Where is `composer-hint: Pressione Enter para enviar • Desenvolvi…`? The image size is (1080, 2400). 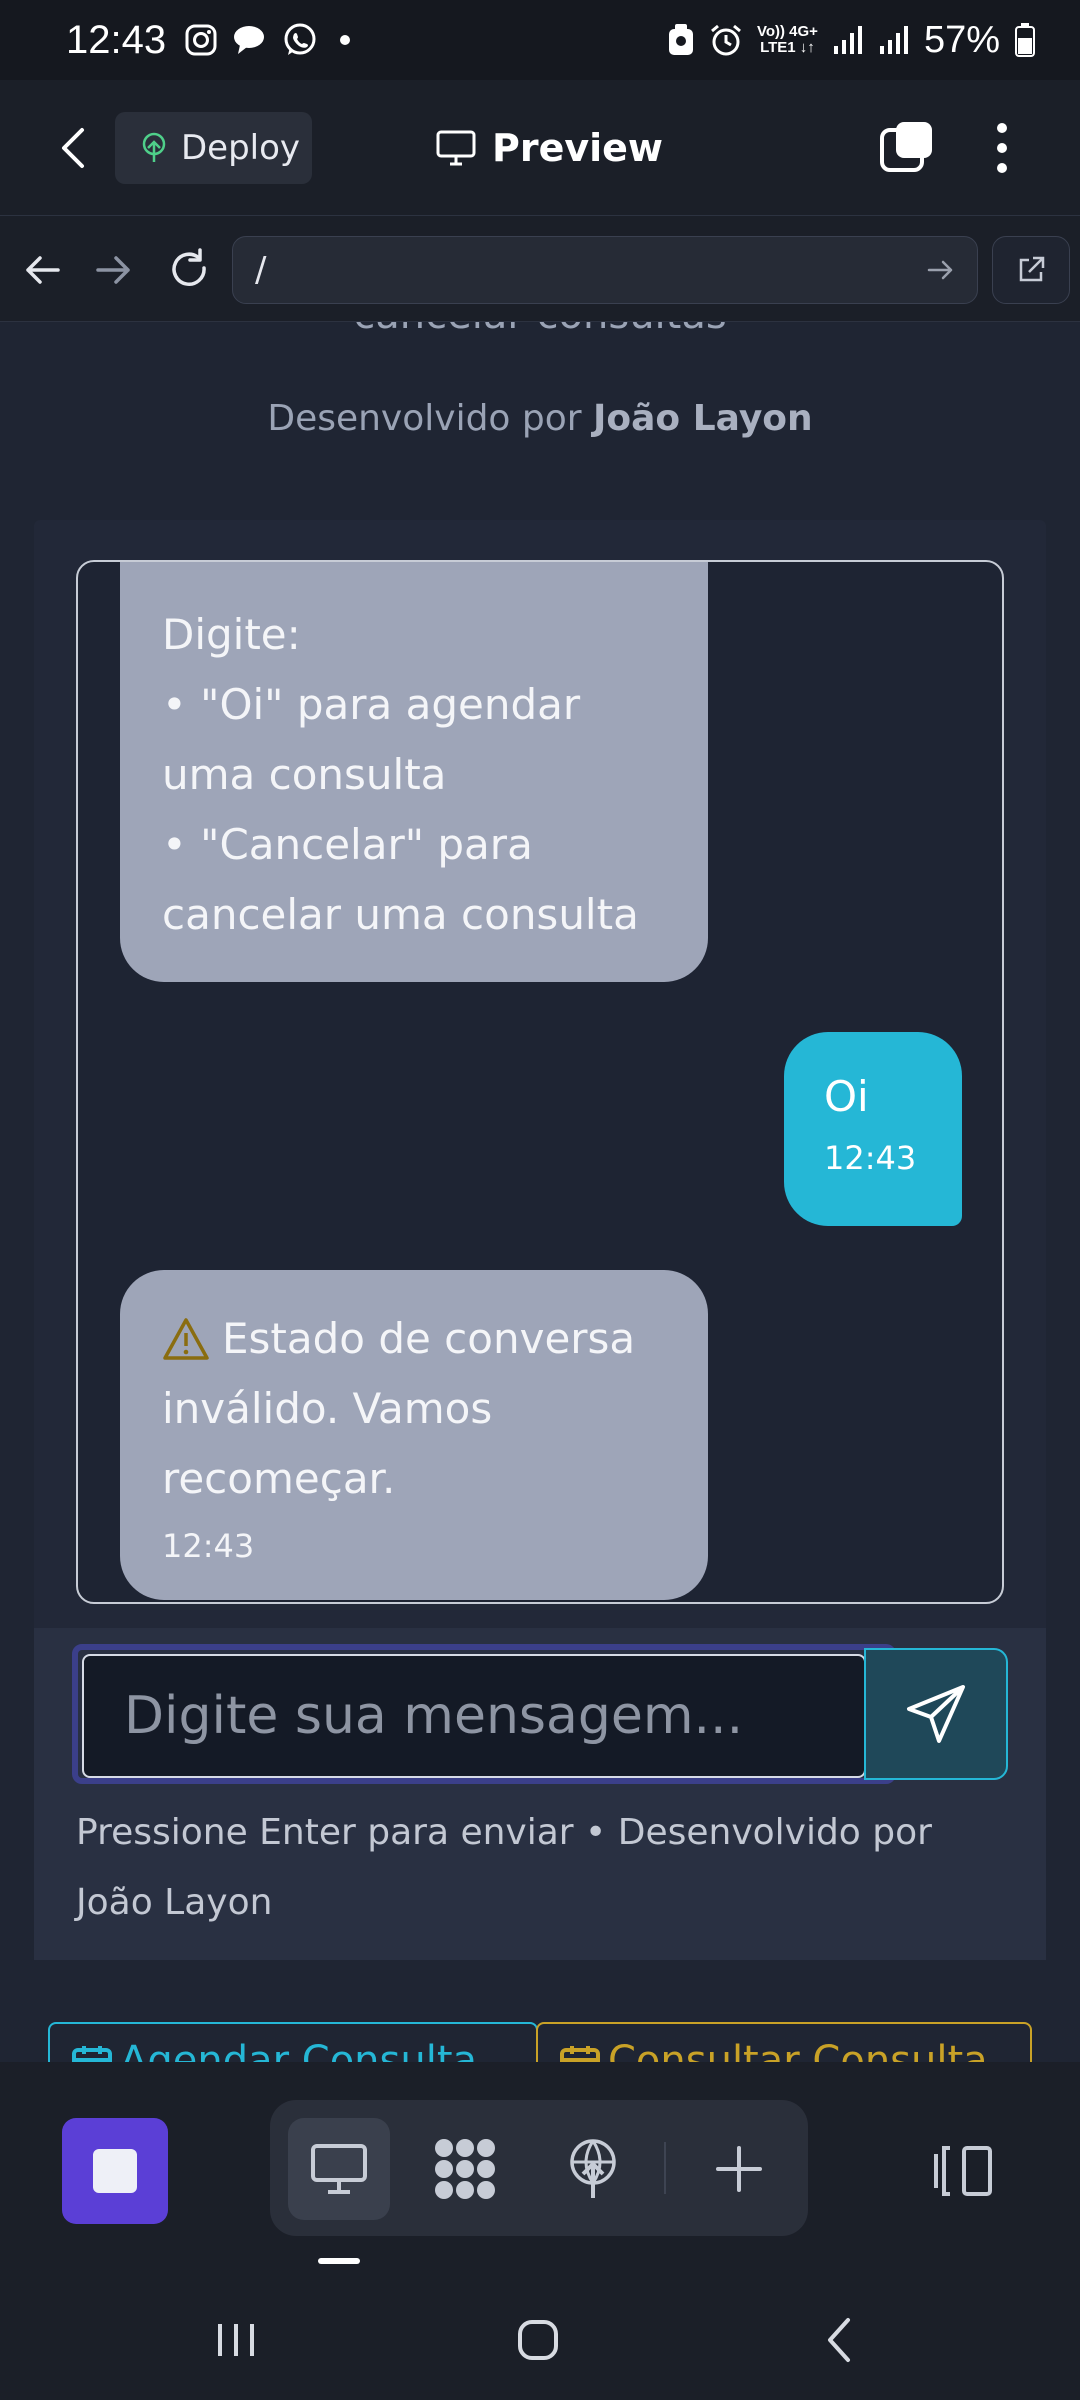
composer-hint: Pressione Enter para enviar • Desenvolvi… is located at coordinates (504, 1867).